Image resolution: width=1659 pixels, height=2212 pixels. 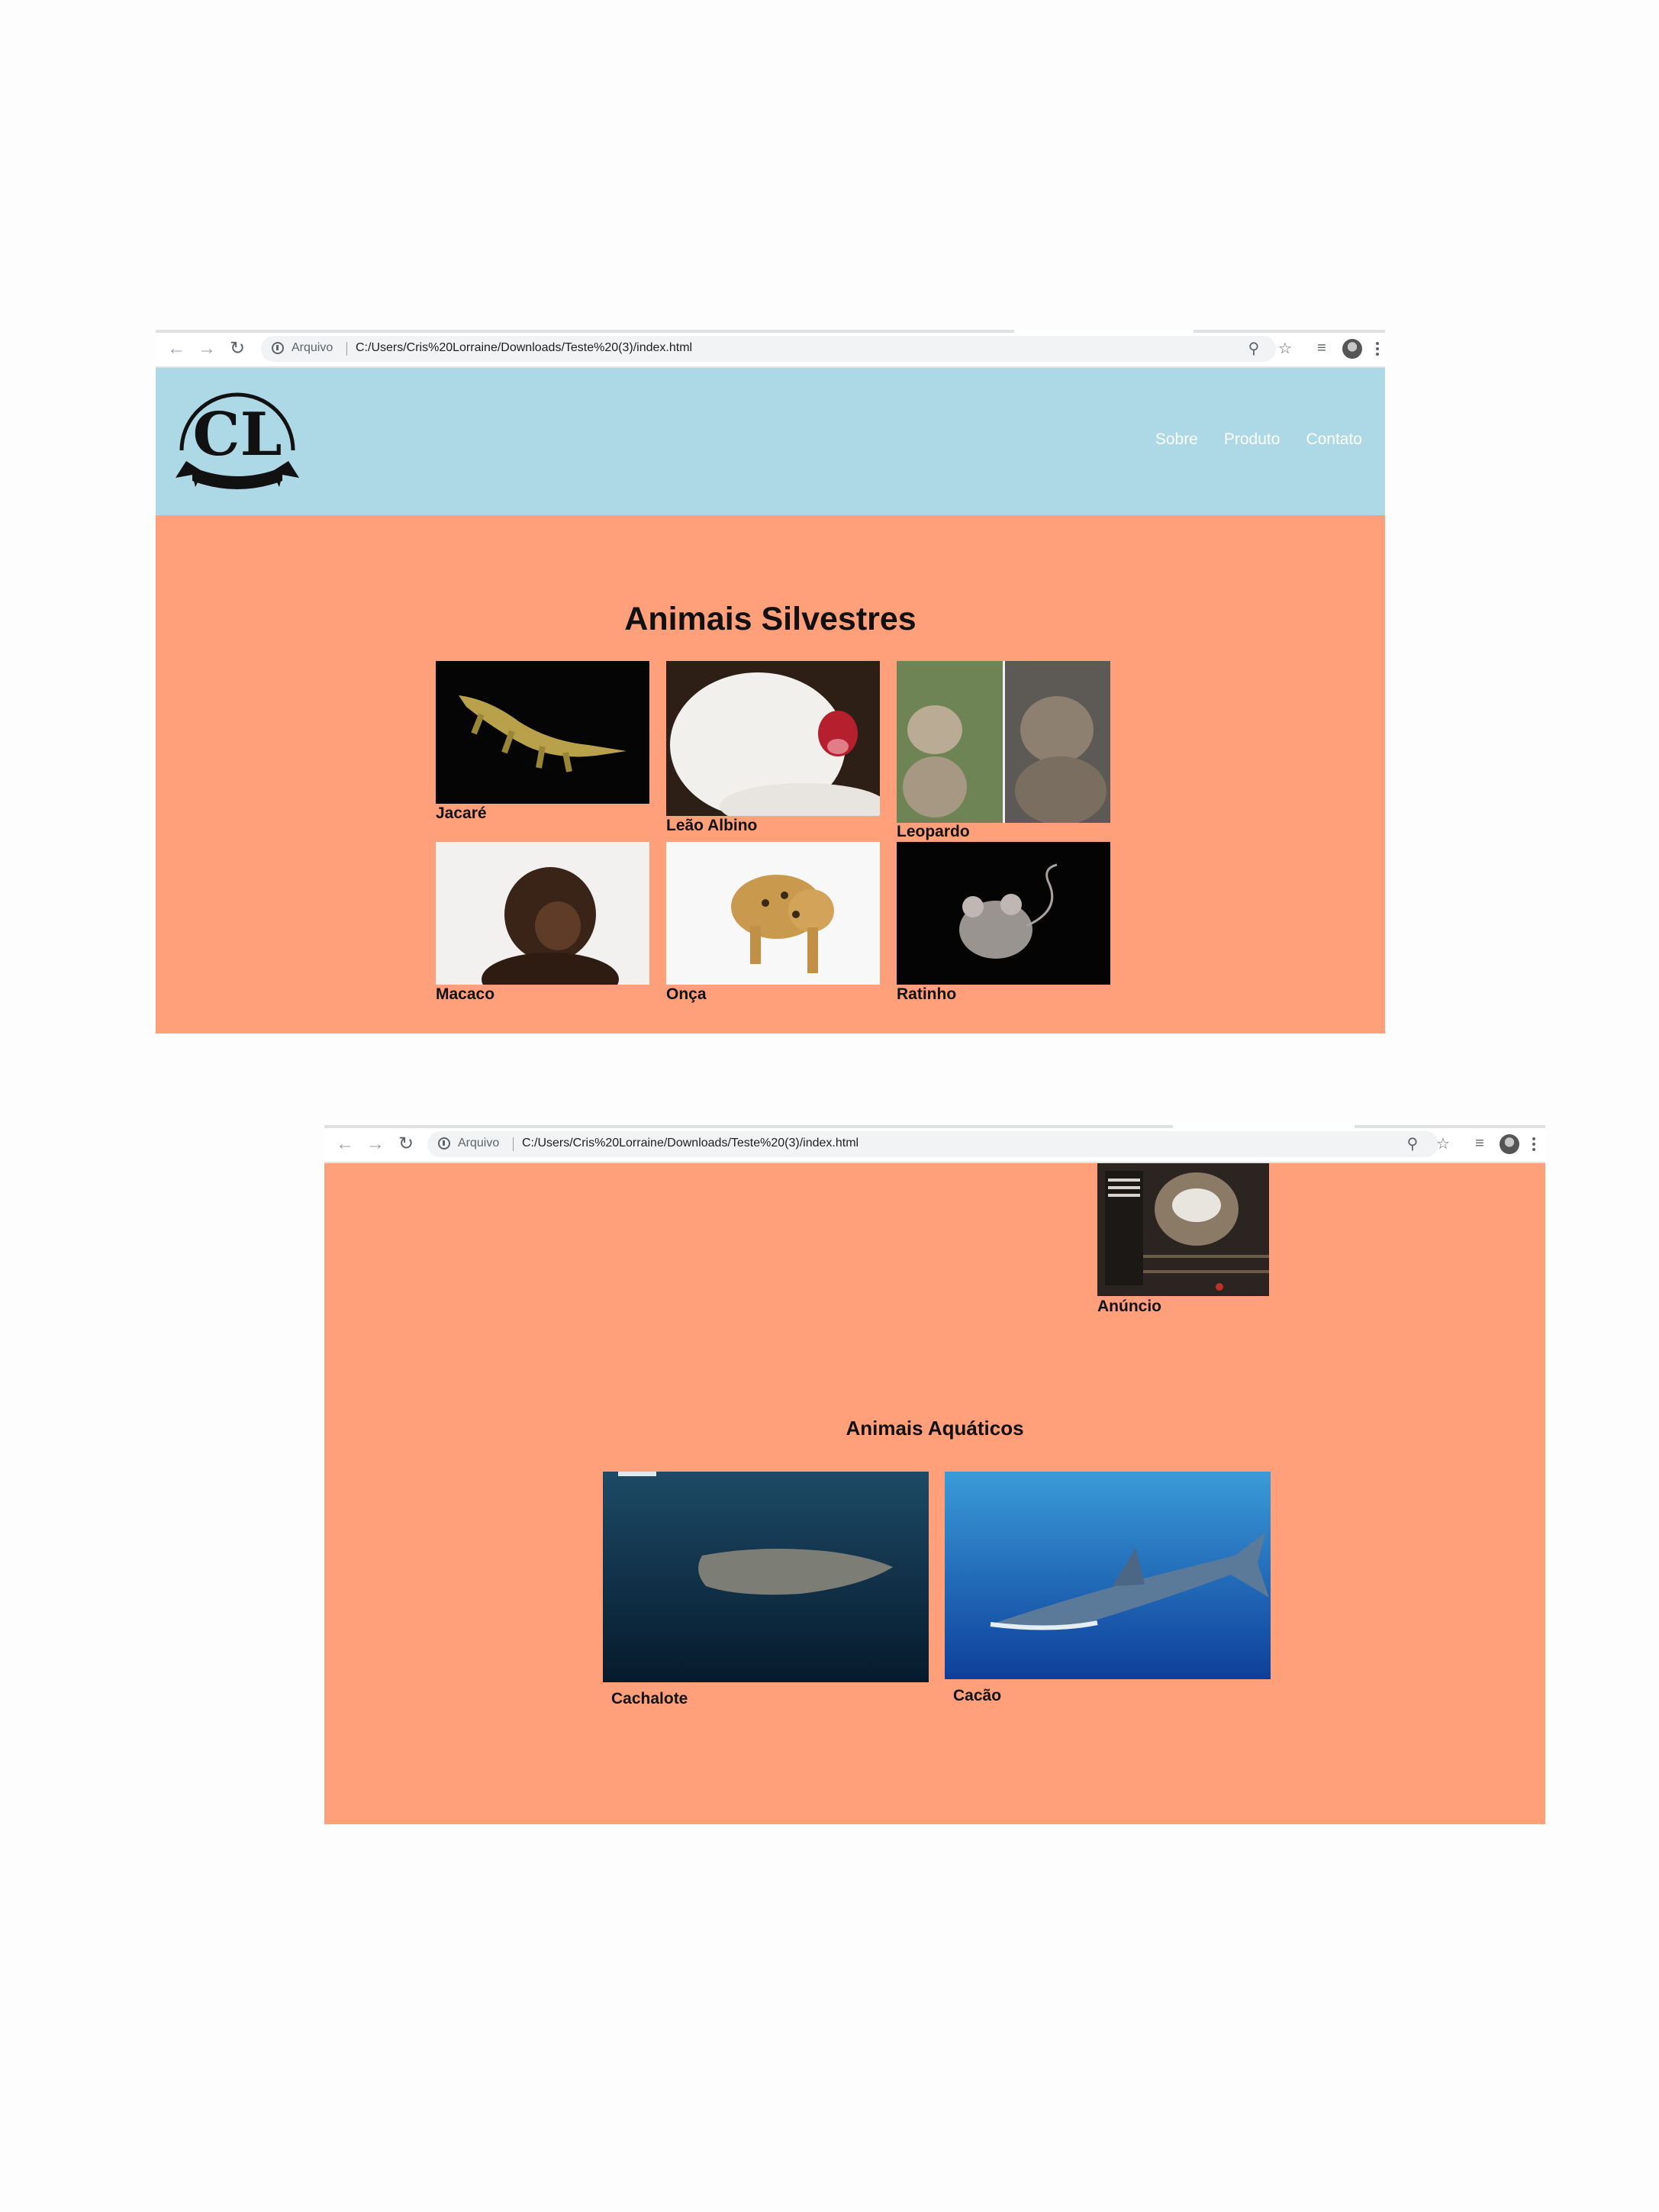 I want to click on animal-image-cacao, so click(x=1108, y=1575).